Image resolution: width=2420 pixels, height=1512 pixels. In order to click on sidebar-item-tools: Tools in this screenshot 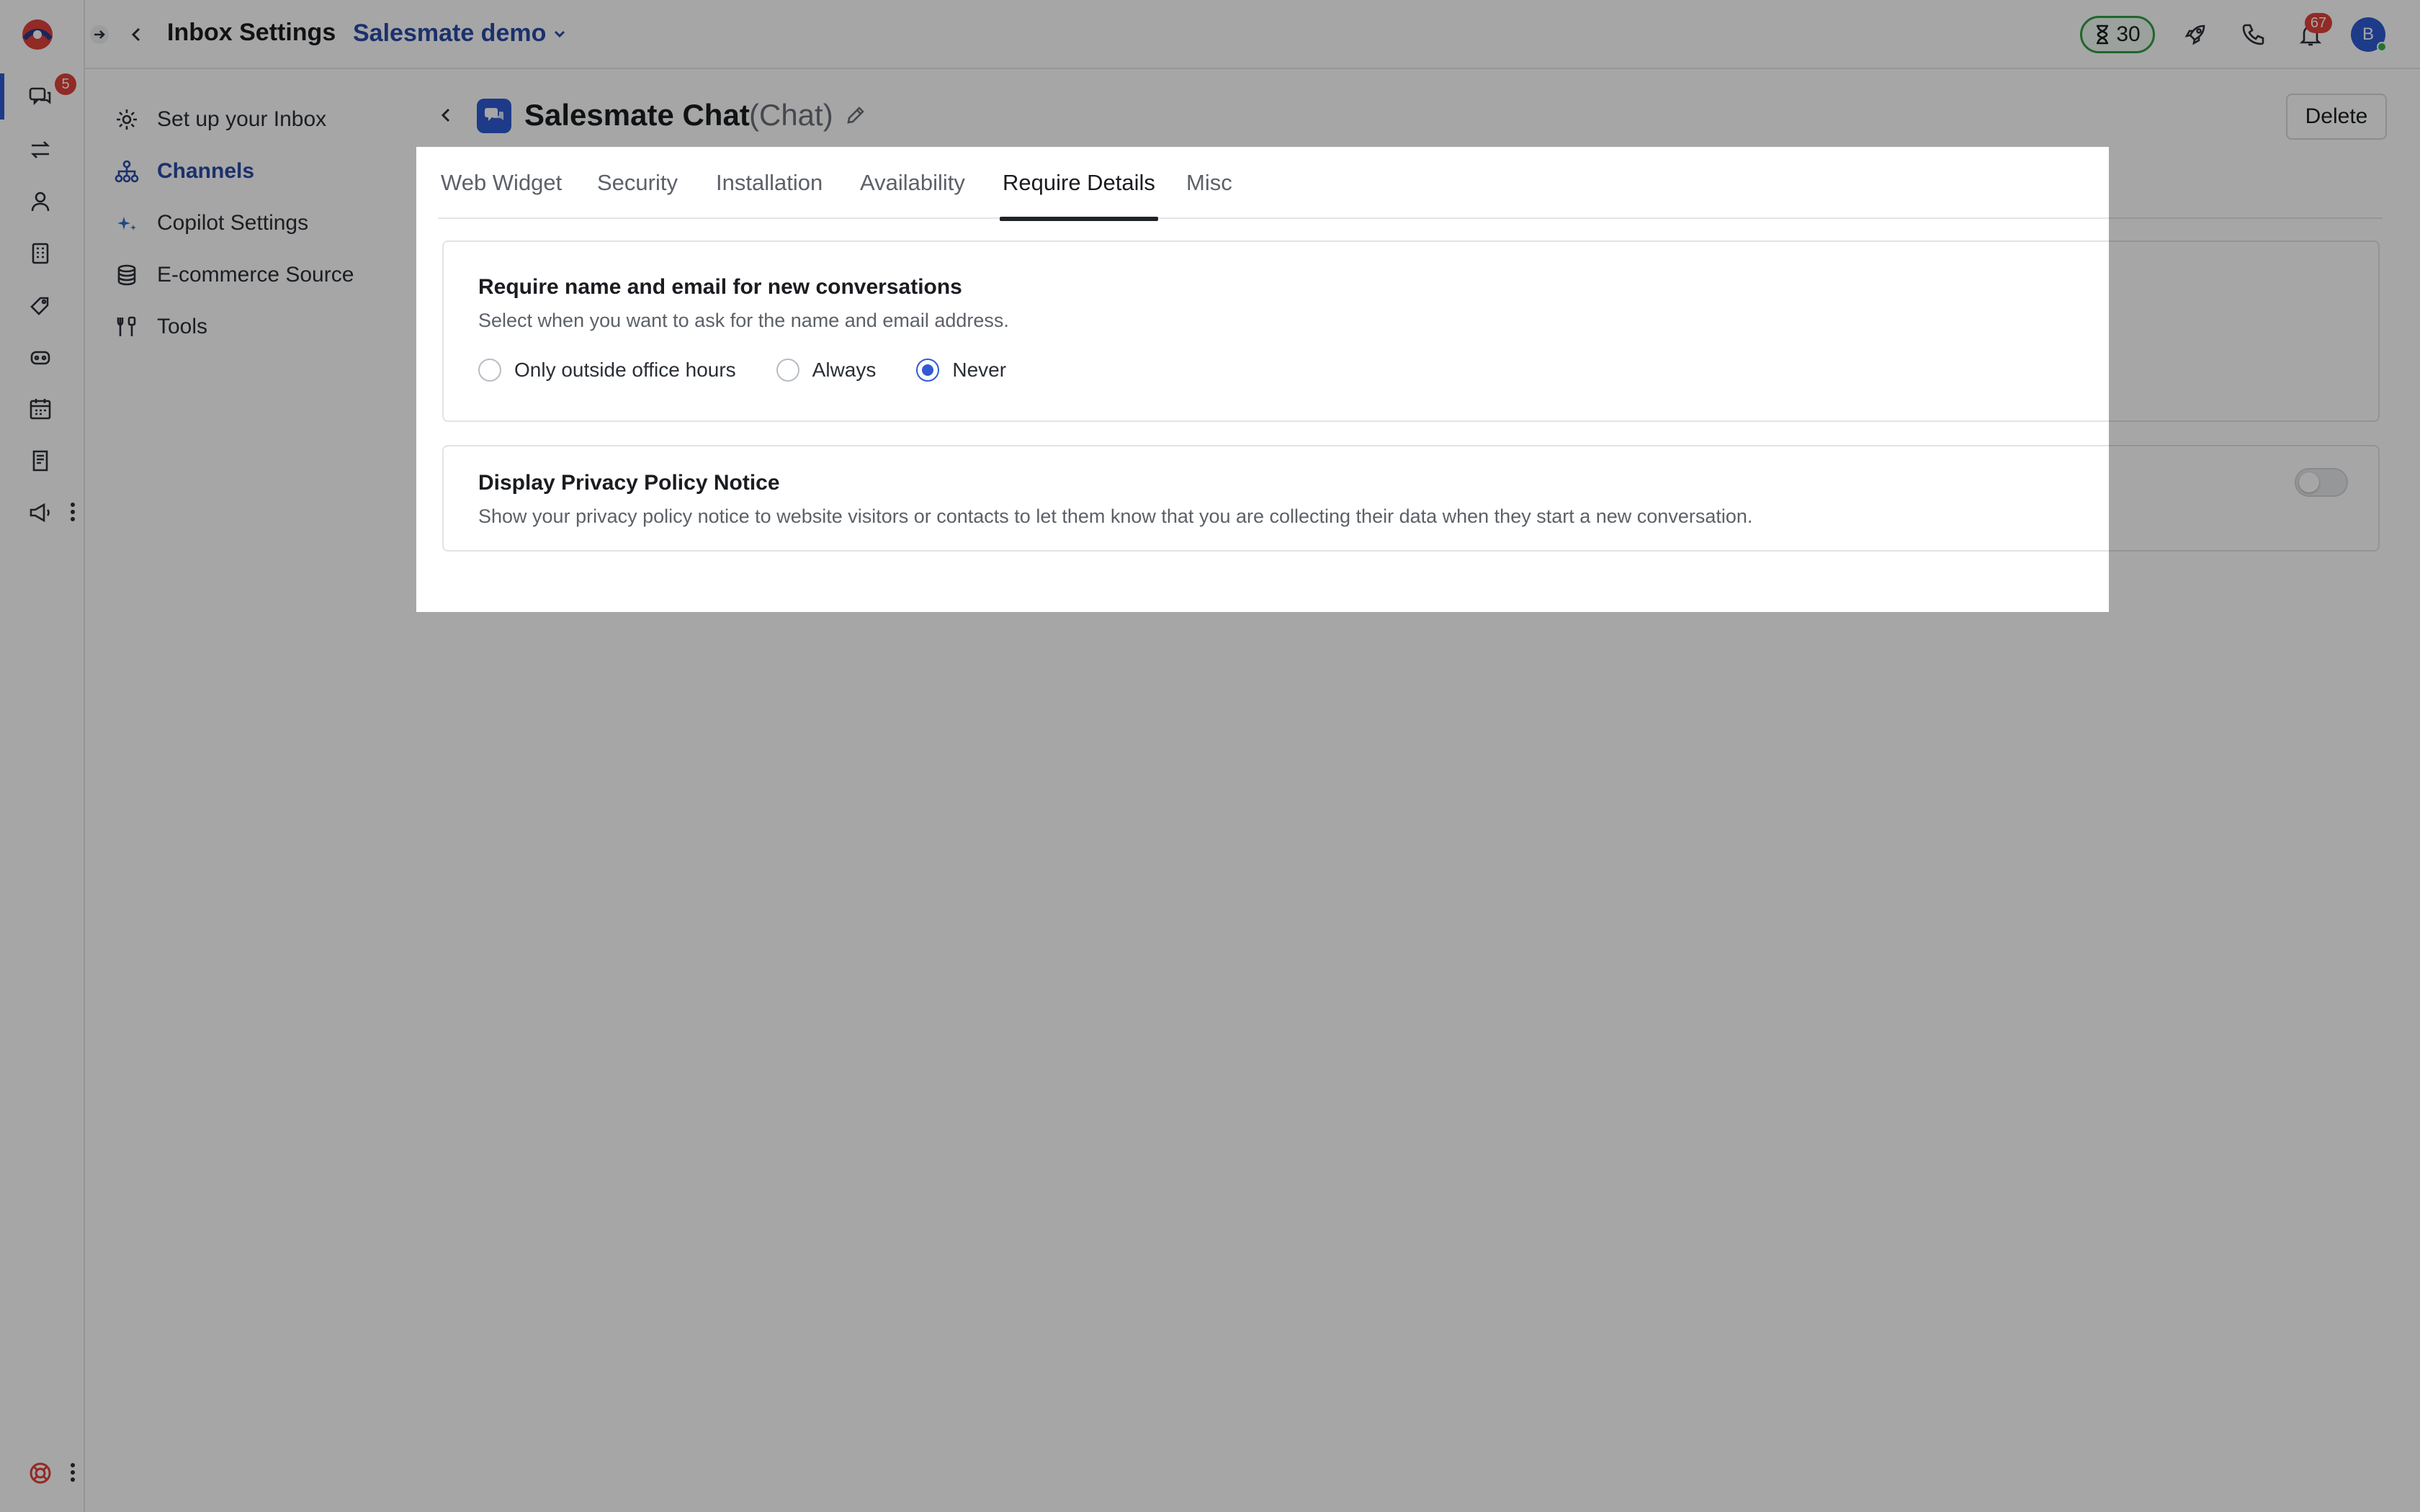, I will do `click(263, 326)`.